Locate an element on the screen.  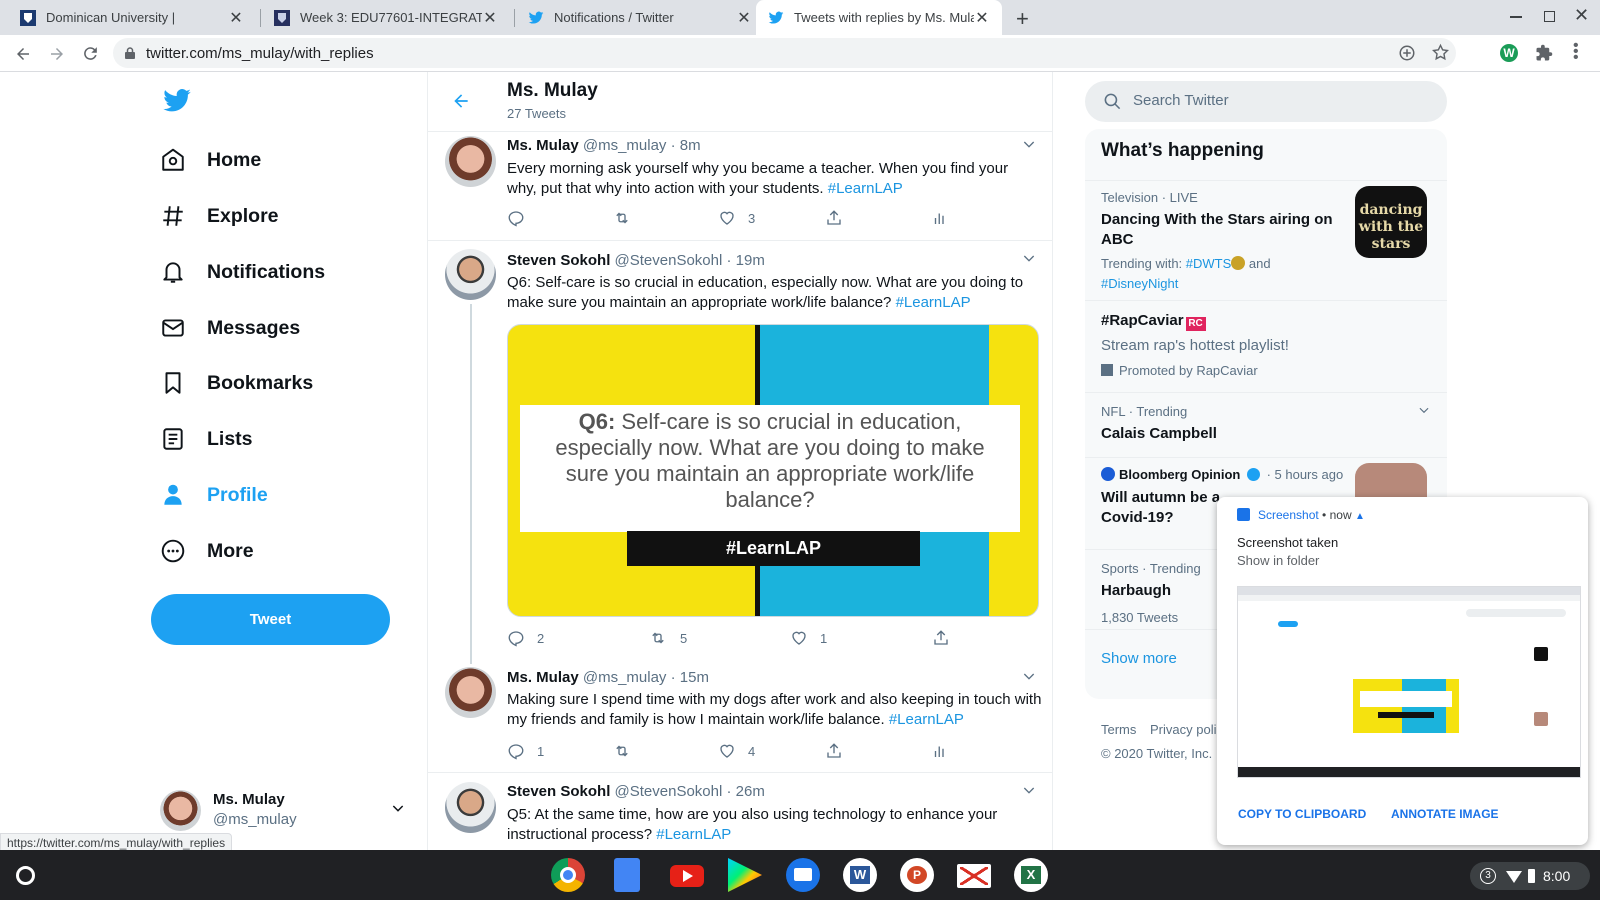
tweet-button: Tweet is located at coordinates (270, 619).